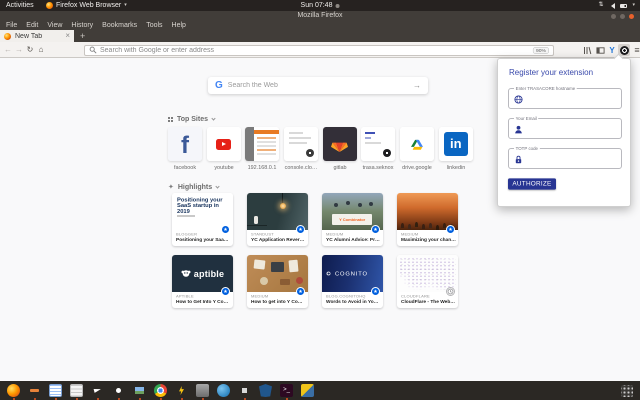 The width and height of the screenshot is (640, 400). I want to click on person-icon, so click(518, 129).